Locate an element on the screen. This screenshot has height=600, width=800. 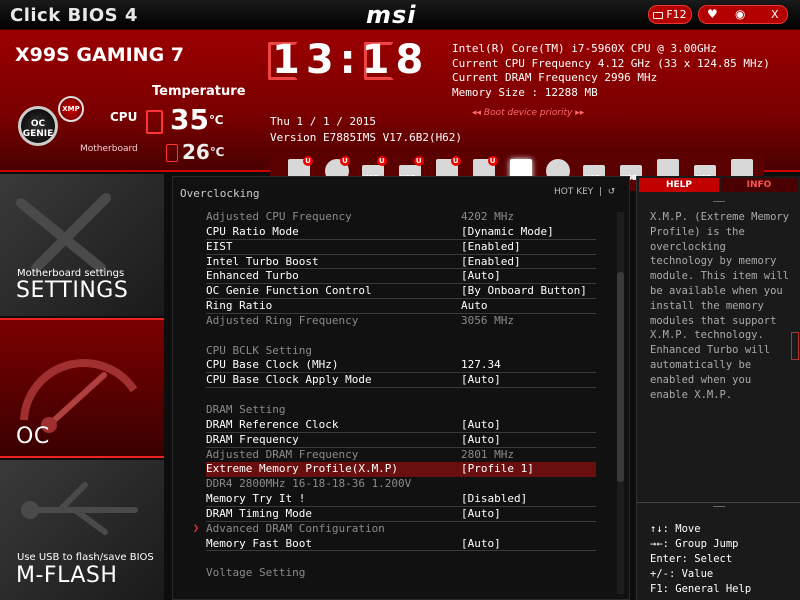
side-handle is located at coordinates (795, 346).